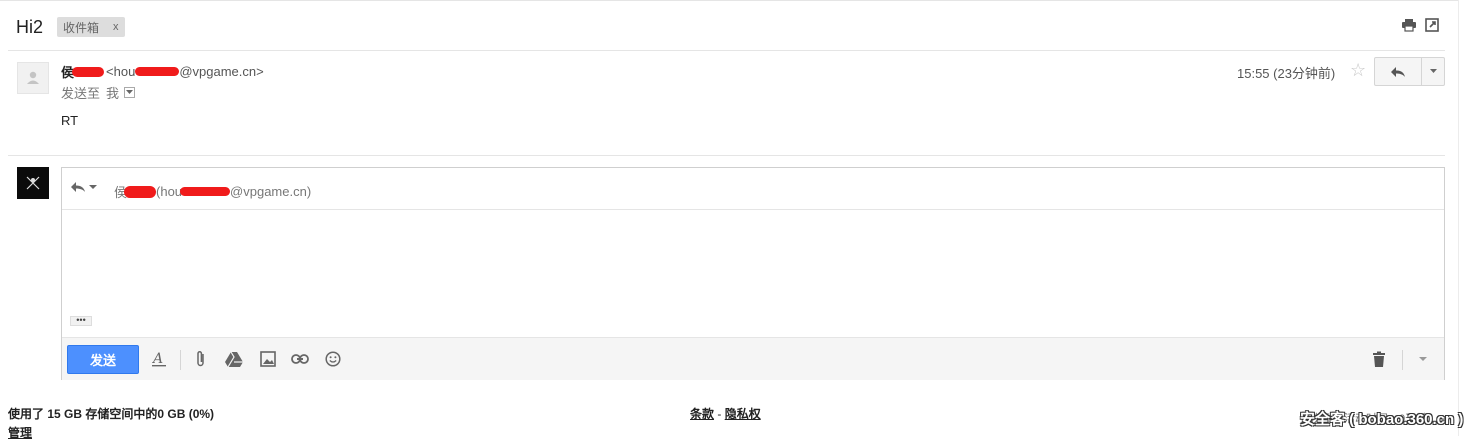 This screenshot has width=1470, height=441. I want to click on sender-line: 侯 <hou @vpgame.cn>, so click(162, 71).